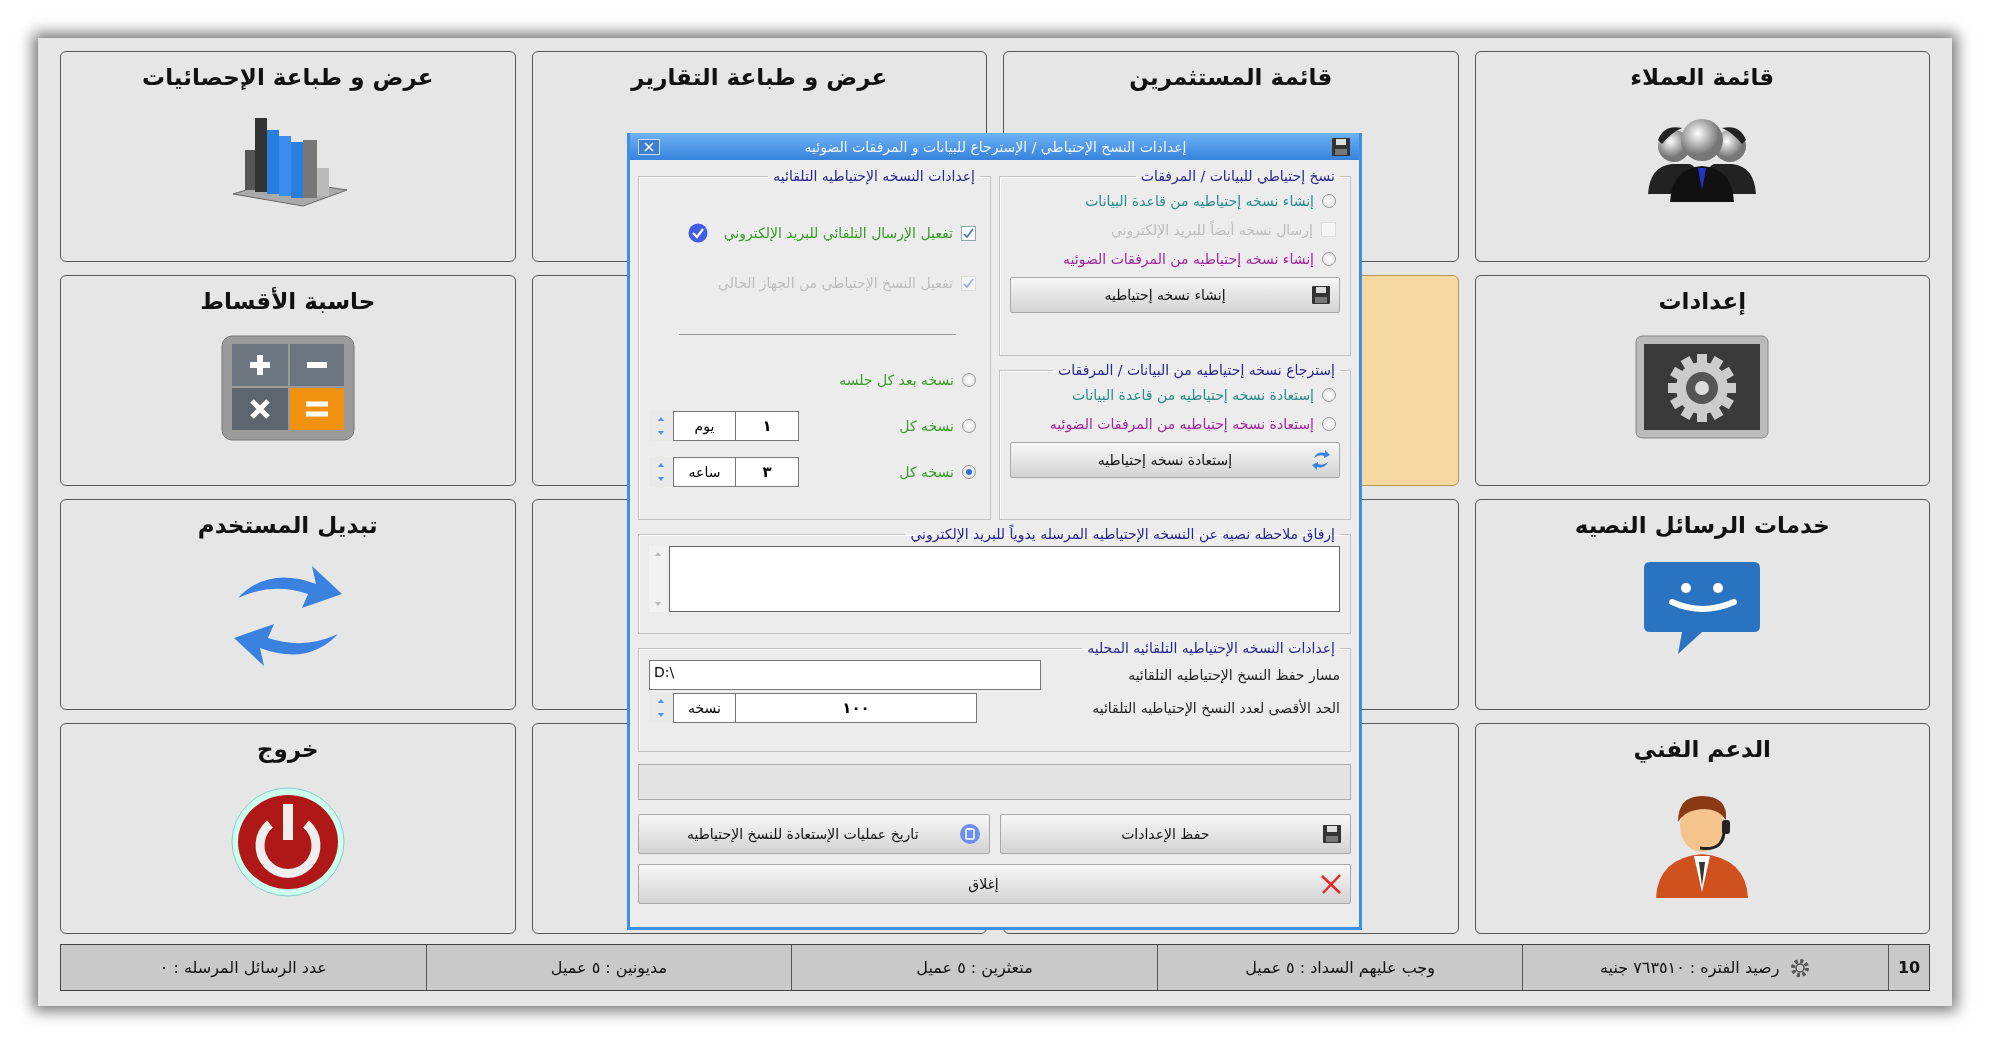 The width and height of the screenshot is (1990, 1045). What do you see at coordinates (608, 967) in the screenshot?
I see `status-text: مديونين : ٥ عميل` at bounding box center [608, 967].